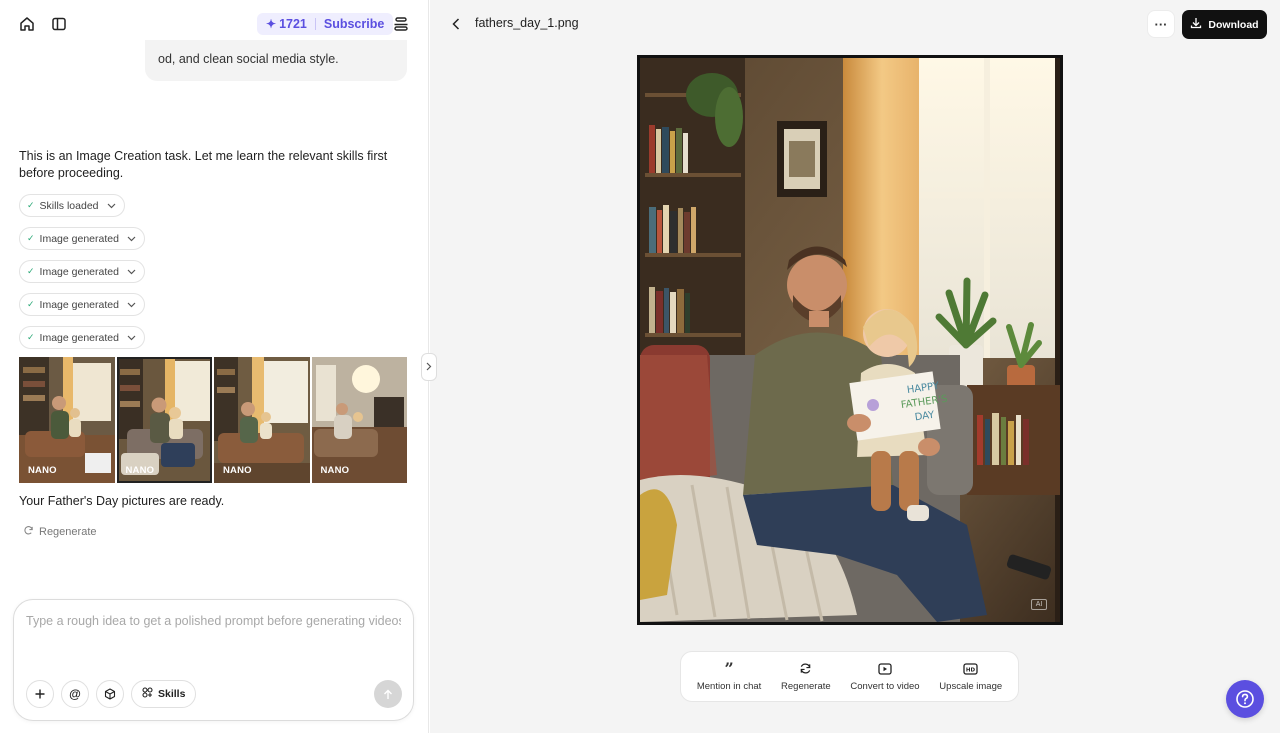 The height and width of the screenshot is (733, 1280). Describe the element at coordinates (1039, 604) in the screenshot. I see `ai-watermark: AI` at that location.